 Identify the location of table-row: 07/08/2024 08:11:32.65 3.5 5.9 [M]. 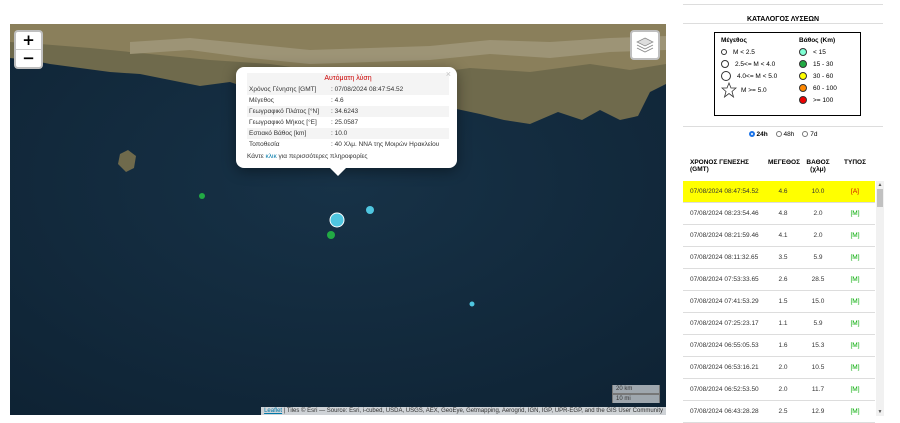
(779, 258).